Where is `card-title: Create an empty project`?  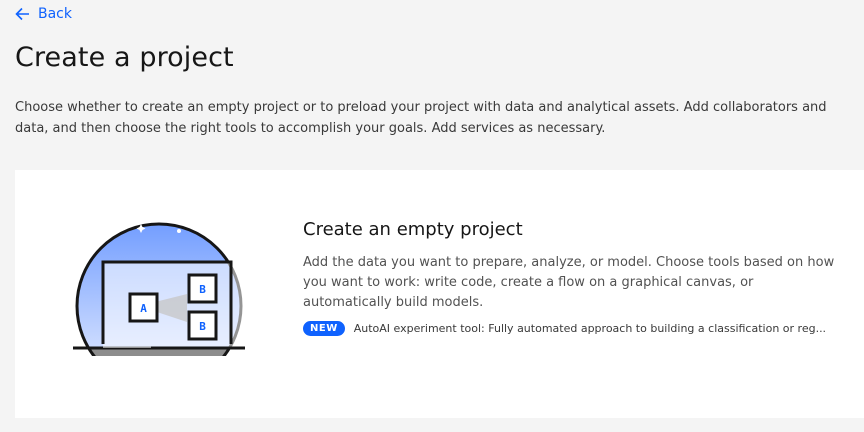 card-title: Create an empty project is located at coordinates (413, 229).